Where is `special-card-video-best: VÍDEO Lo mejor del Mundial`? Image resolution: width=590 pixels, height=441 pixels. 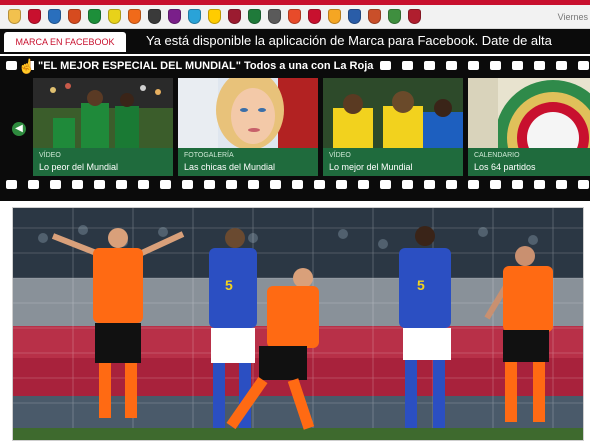 special-card-video-best: VÍDEO Lo mejor del Mundial is located at coordinates (393, 127).